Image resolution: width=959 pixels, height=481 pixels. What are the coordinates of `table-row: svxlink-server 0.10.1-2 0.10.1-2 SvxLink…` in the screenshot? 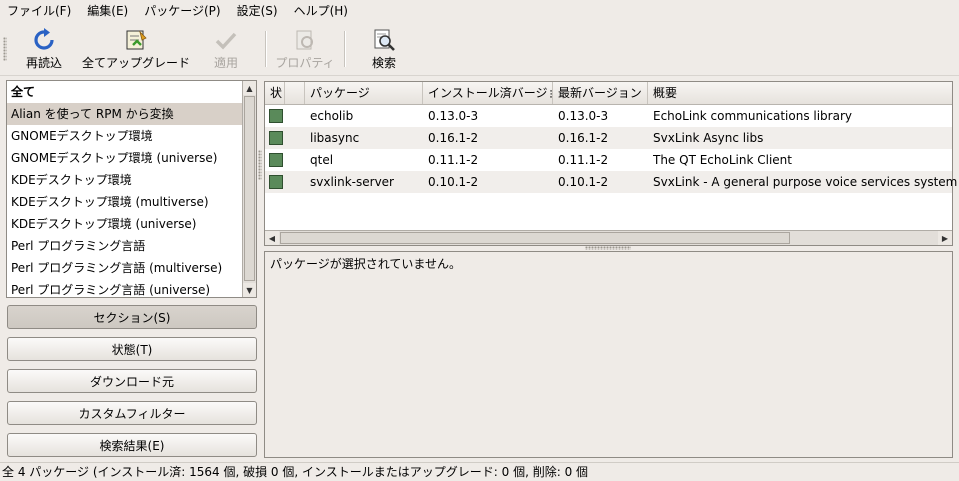 It's located at (611, 182).